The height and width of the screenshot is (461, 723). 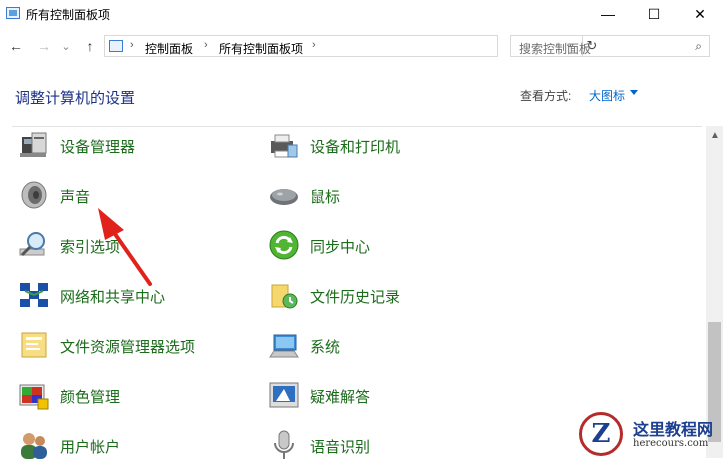 What do you see at coordinates (671, 443) in the screenshot?
I see `watermark-url: herecours.com` at bounding box center [671, 443].